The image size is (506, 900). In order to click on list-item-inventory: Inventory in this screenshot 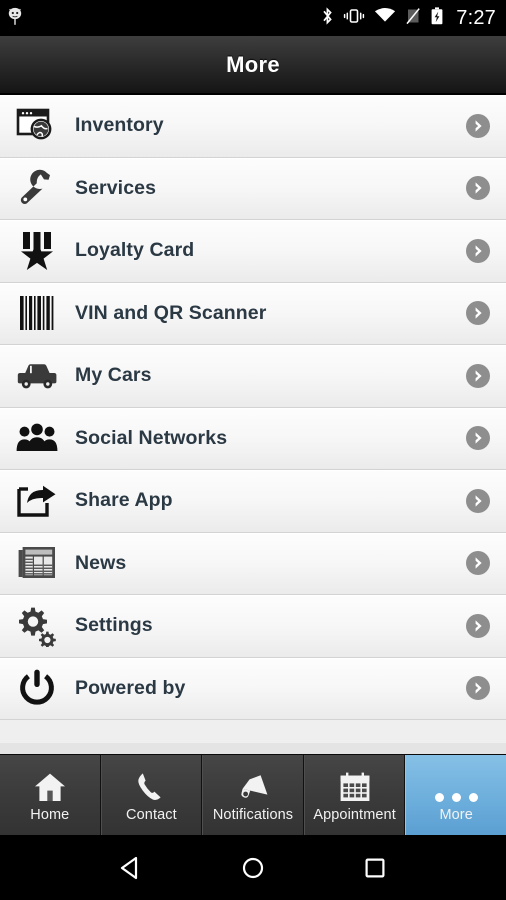, I will do `click(253, 126)`.